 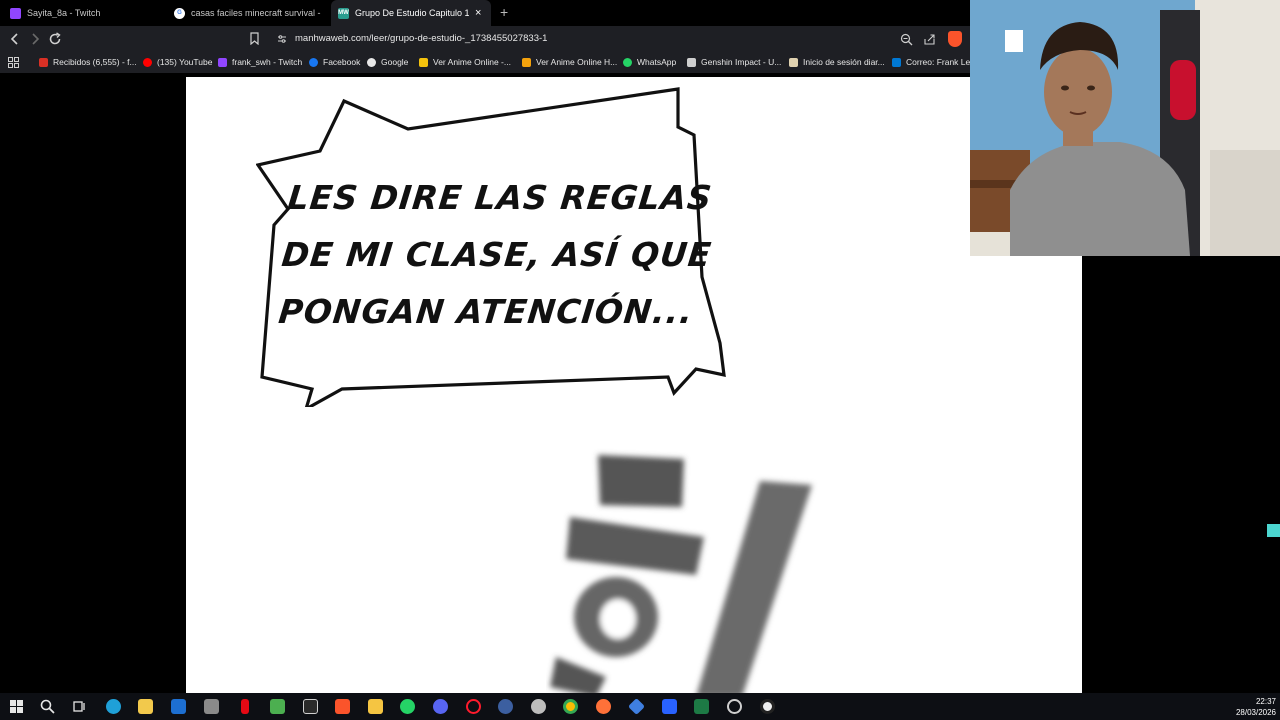 What do you see at coordinates (636, 706) in the screenshot?
I see `app-blue-icon` at bounding box center [636, 706].